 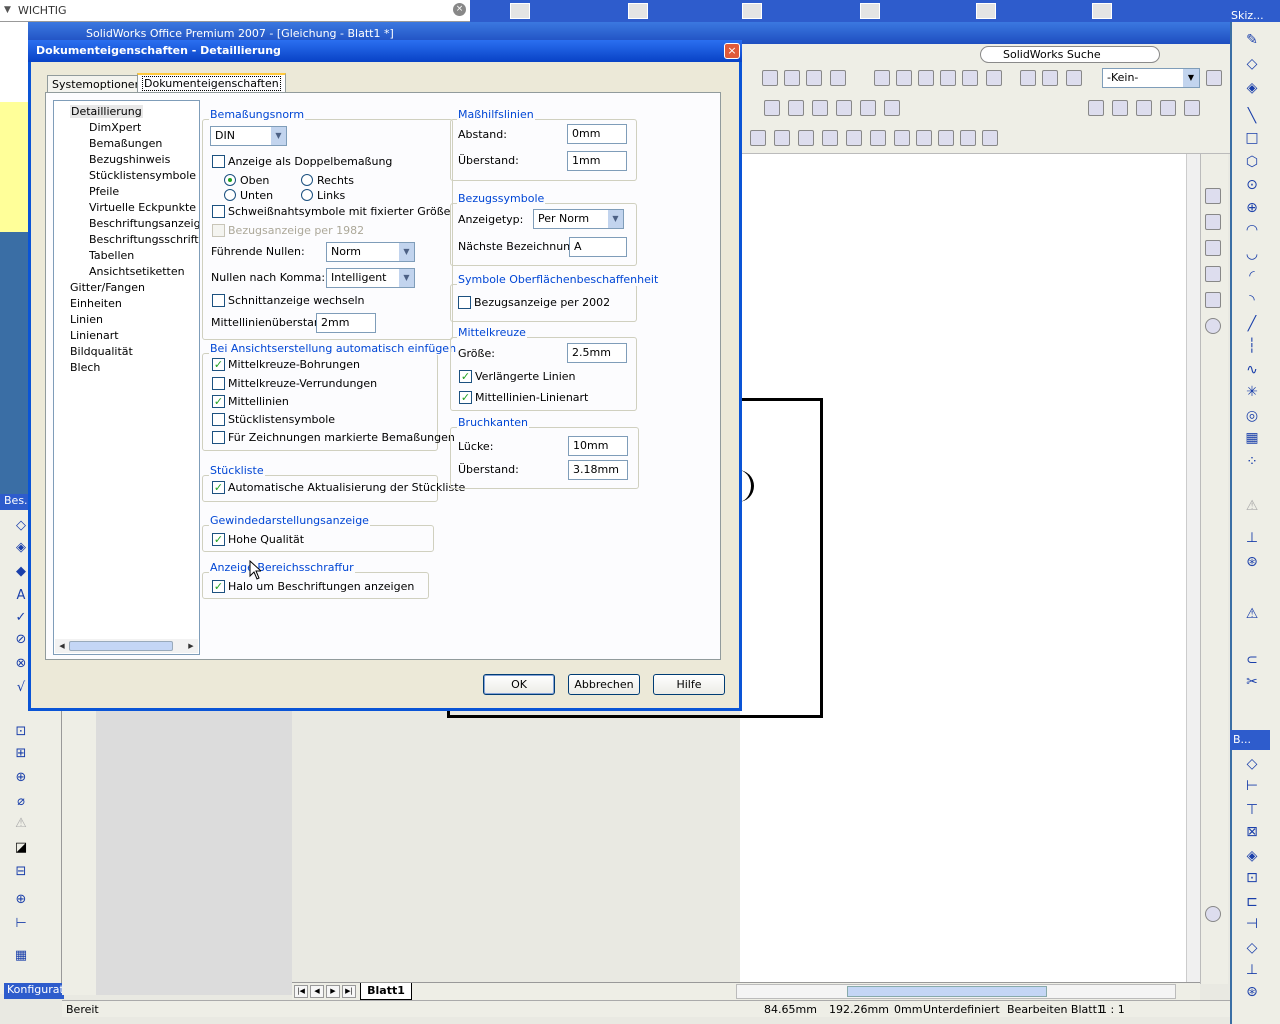 I want to click on tree-item: Pfeile, so click(x=104, y=191).